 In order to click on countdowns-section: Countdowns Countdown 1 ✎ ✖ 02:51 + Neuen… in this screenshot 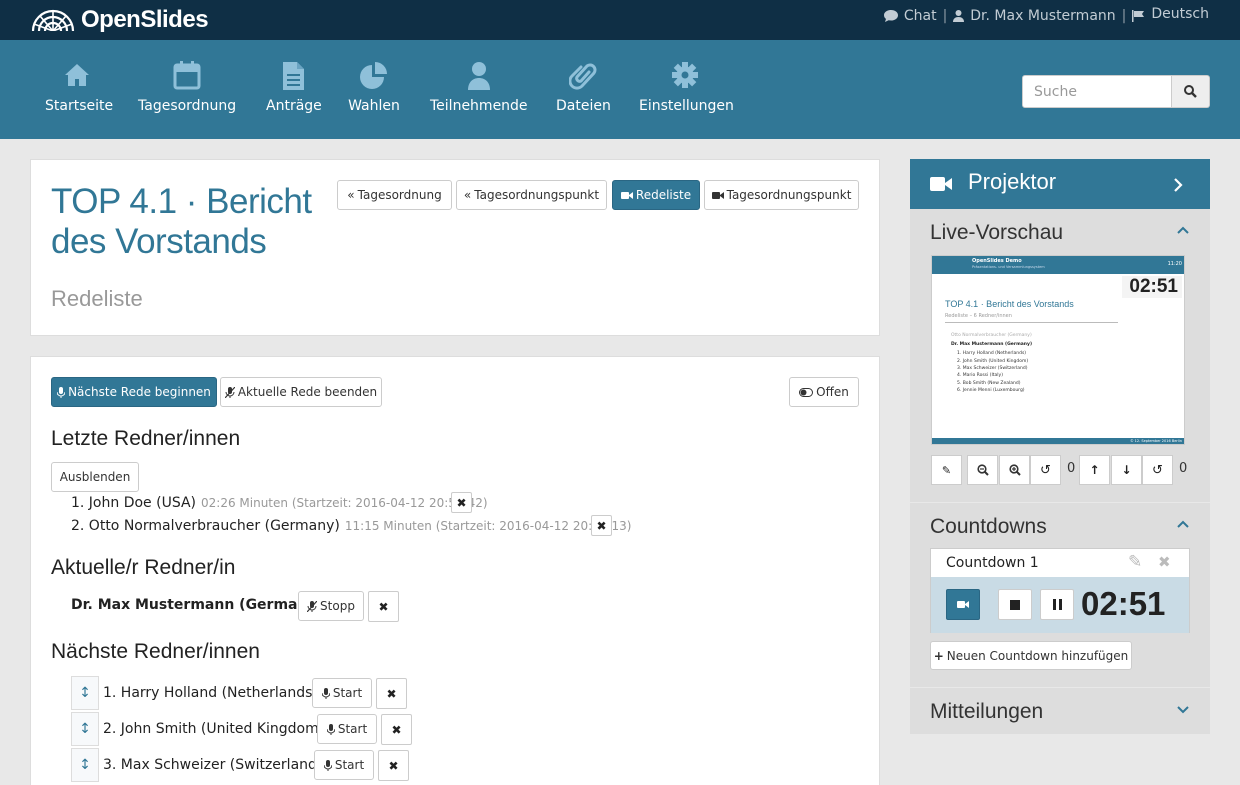, I will do `click(1060, 595)`.